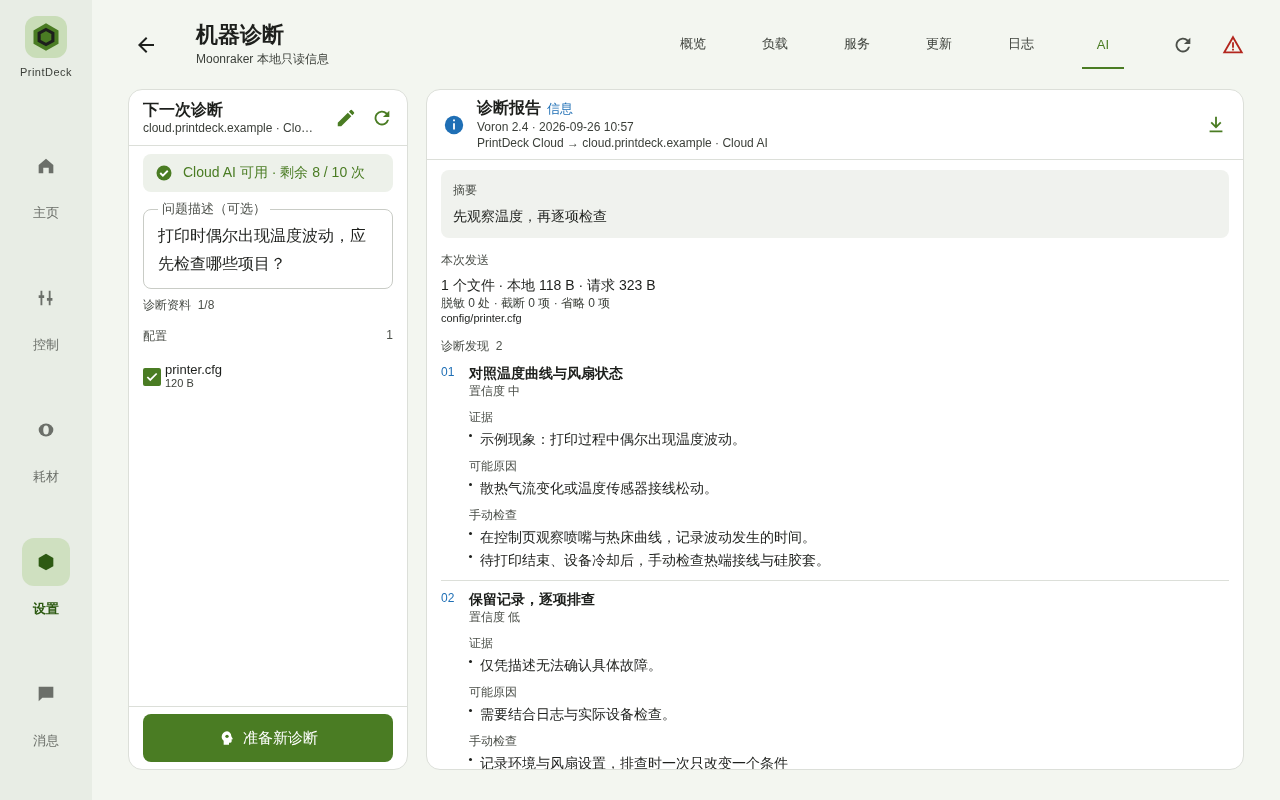 Image resolution: width=1280 pixels, height=800 pixels. Describe the element at coordinates (448, 373) in the screenshot. I see `finding-number: 01` at that location.